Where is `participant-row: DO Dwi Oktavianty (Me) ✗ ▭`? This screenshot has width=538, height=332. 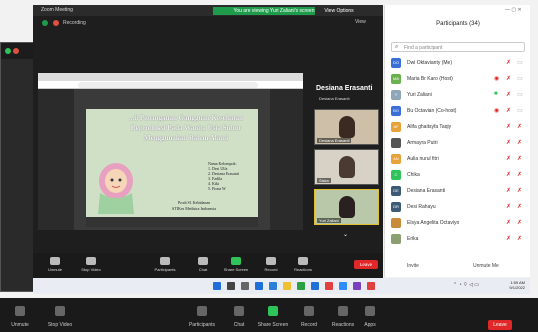 participant-row: DO Dwi Oktavianty (Me) ✗ ▭ is located at coordinates (458, 63).